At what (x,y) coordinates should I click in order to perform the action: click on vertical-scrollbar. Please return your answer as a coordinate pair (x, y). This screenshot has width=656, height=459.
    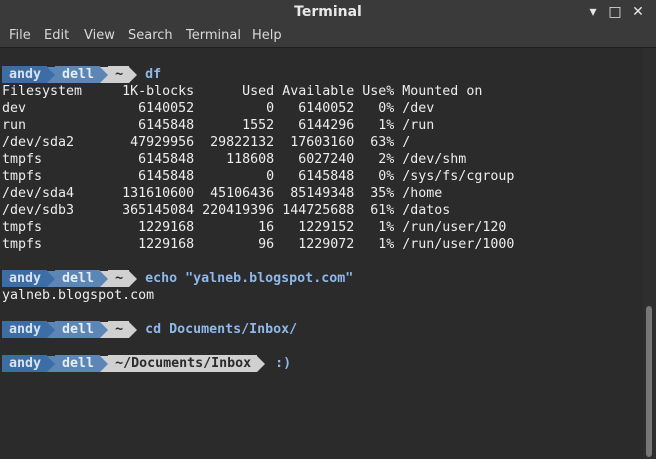
    Looking at the image, I should click on (649, 253).